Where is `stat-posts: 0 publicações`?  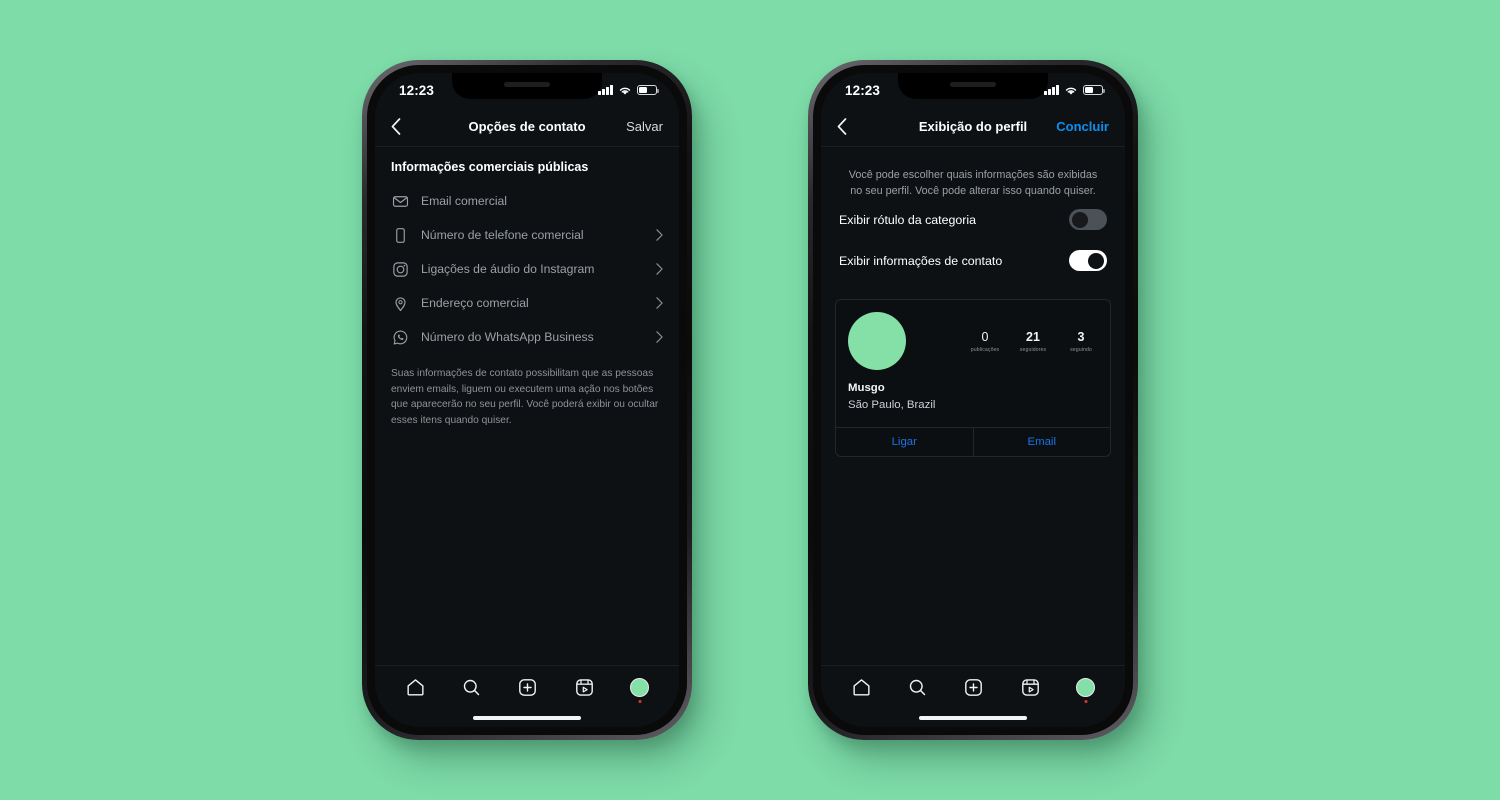 stat-posts: 0 publicações is located at coordinates (985, 350).